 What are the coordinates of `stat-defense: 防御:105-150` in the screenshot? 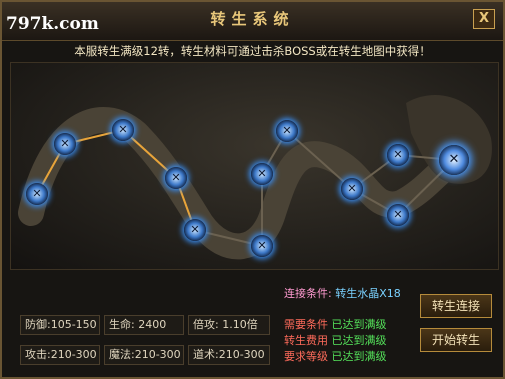 It's located at (60, 325).